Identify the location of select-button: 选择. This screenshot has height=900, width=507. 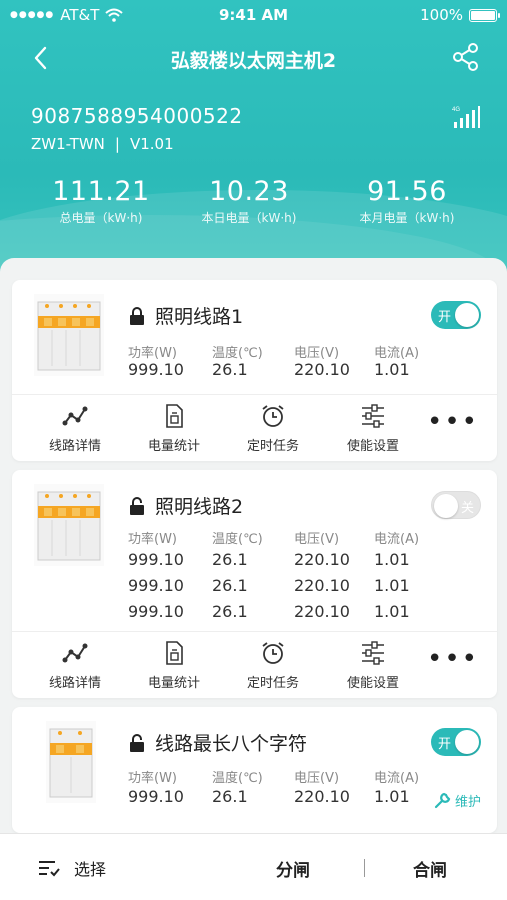
(72, 868).